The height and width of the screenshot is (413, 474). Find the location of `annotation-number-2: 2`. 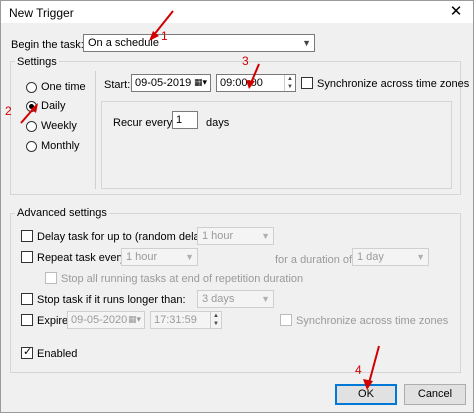

annotation-number-2: 2 is located at coordinates (8, 111).